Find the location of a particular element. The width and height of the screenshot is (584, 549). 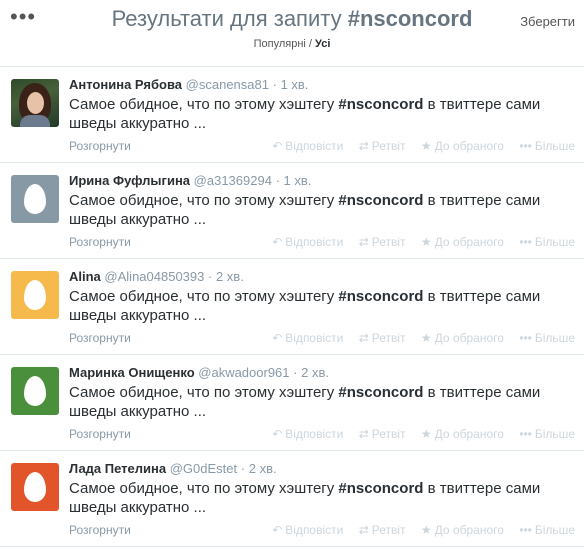

user-handle: @G0dEstet is located at coordinates (203, 468).